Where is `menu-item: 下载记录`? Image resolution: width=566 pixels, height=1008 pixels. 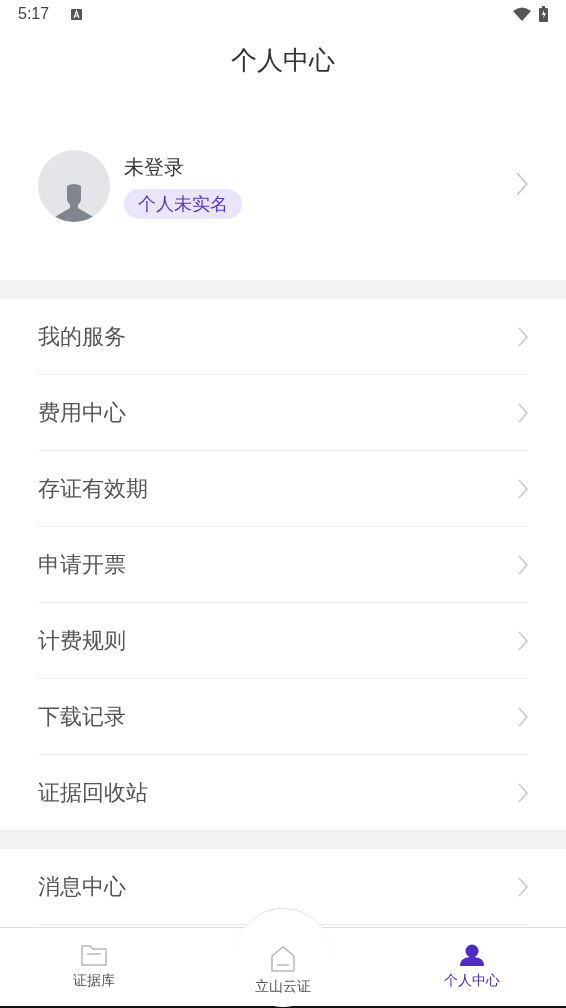 menu-item: 下载记录 is located at coordinates (283, 717).